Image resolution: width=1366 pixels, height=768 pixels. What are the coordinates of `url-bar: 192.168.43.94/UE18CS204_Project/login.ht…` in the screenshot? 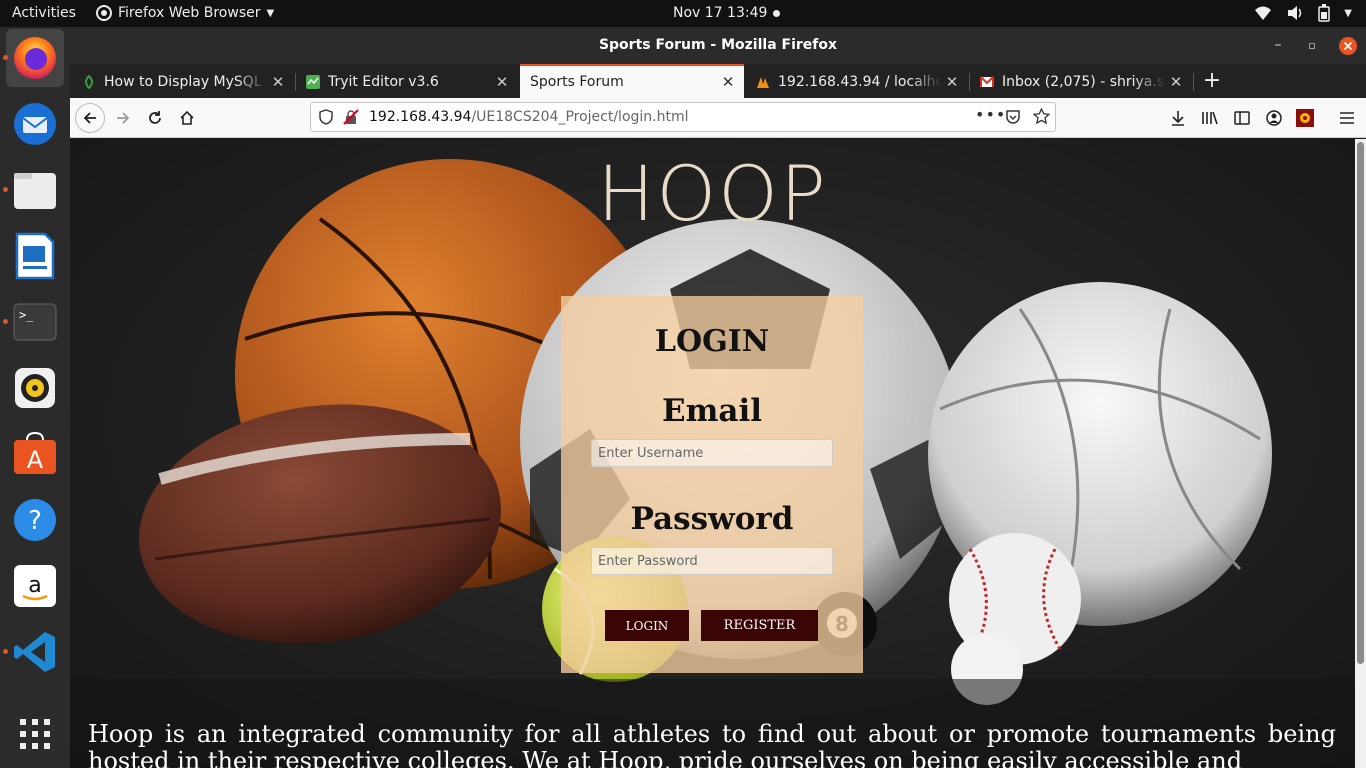 It's located at (683, 117).